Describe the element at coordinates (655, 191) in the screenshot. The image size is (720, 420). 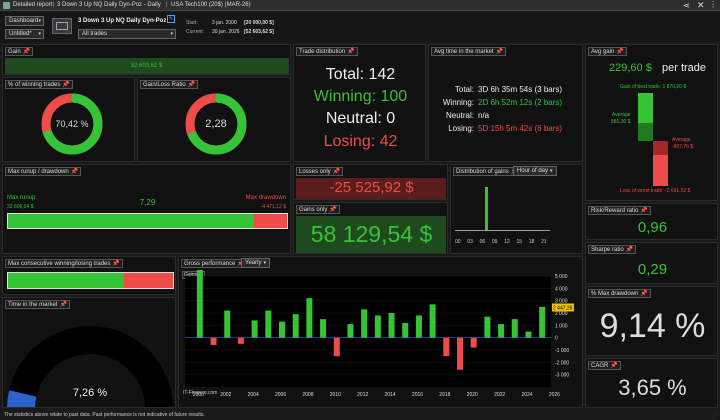
I see `worst-trade-label: Loss of worst trade: -2 691,52 $` at that location.